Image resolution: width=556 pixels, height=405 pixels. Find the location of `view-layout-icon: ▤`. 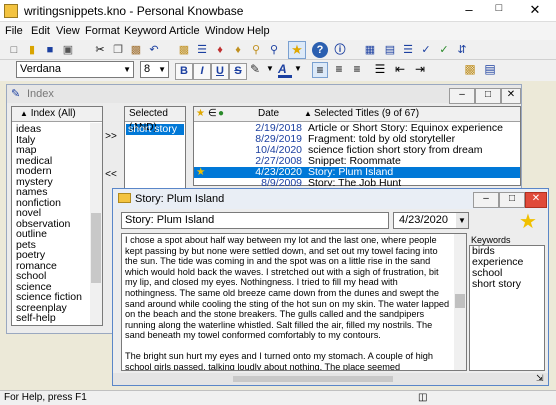

view-layout-icon: ▤ is located at coordinates (390, 50).